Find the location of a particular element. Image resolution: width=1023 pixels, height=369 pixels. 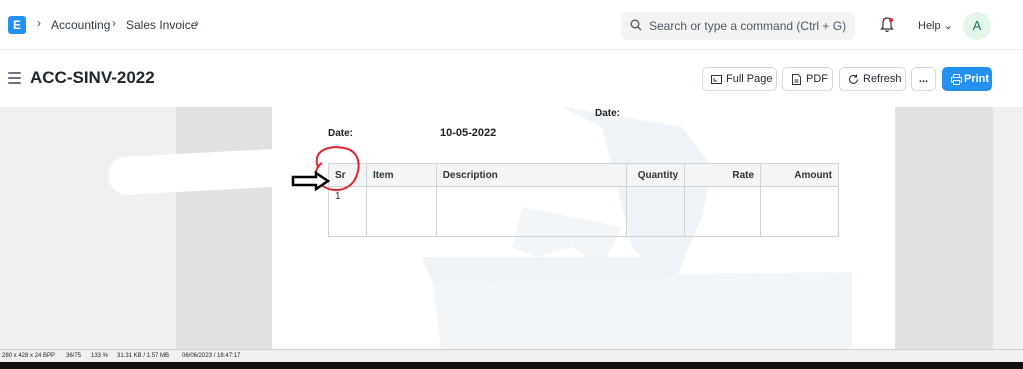

print-button: Print is located at coordinates (967, 79).